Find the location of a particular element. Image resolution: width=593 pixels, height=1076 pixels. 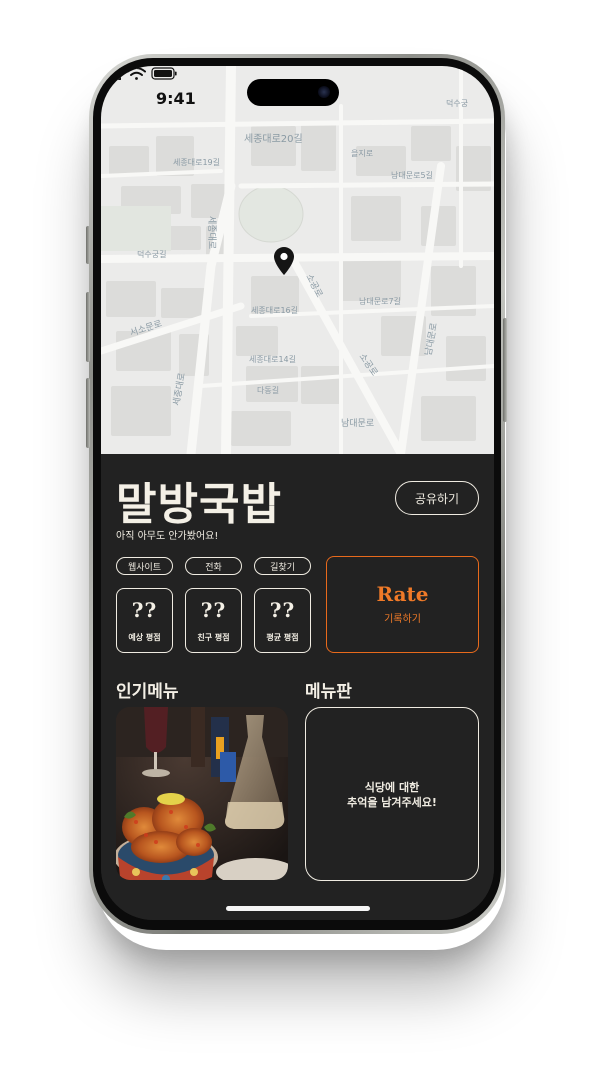

map-label: 다동길 is located at coordinates (268, 390).